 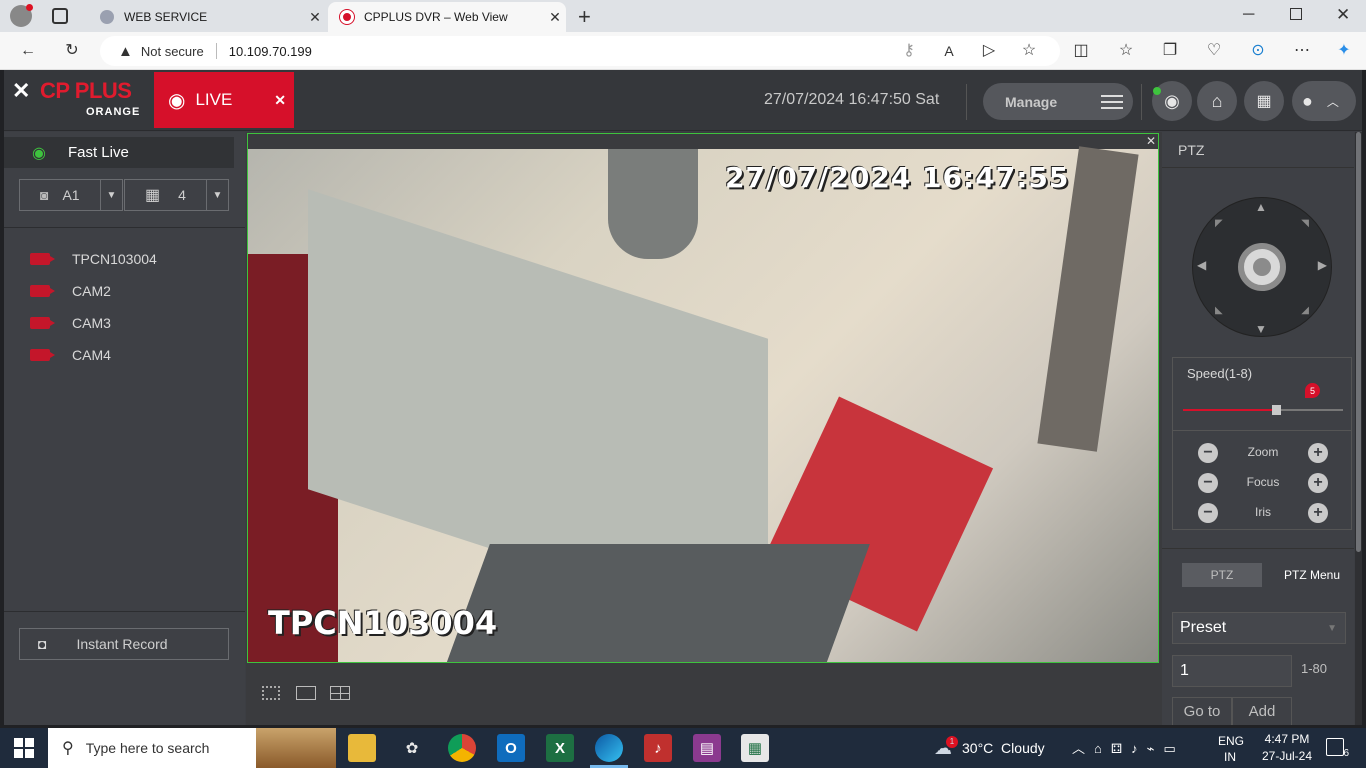 What do you see at coordinates (1302, 51) in the screenshot?
I see `more-menu-icon: ⋯` at bounding box center [1302, 51].